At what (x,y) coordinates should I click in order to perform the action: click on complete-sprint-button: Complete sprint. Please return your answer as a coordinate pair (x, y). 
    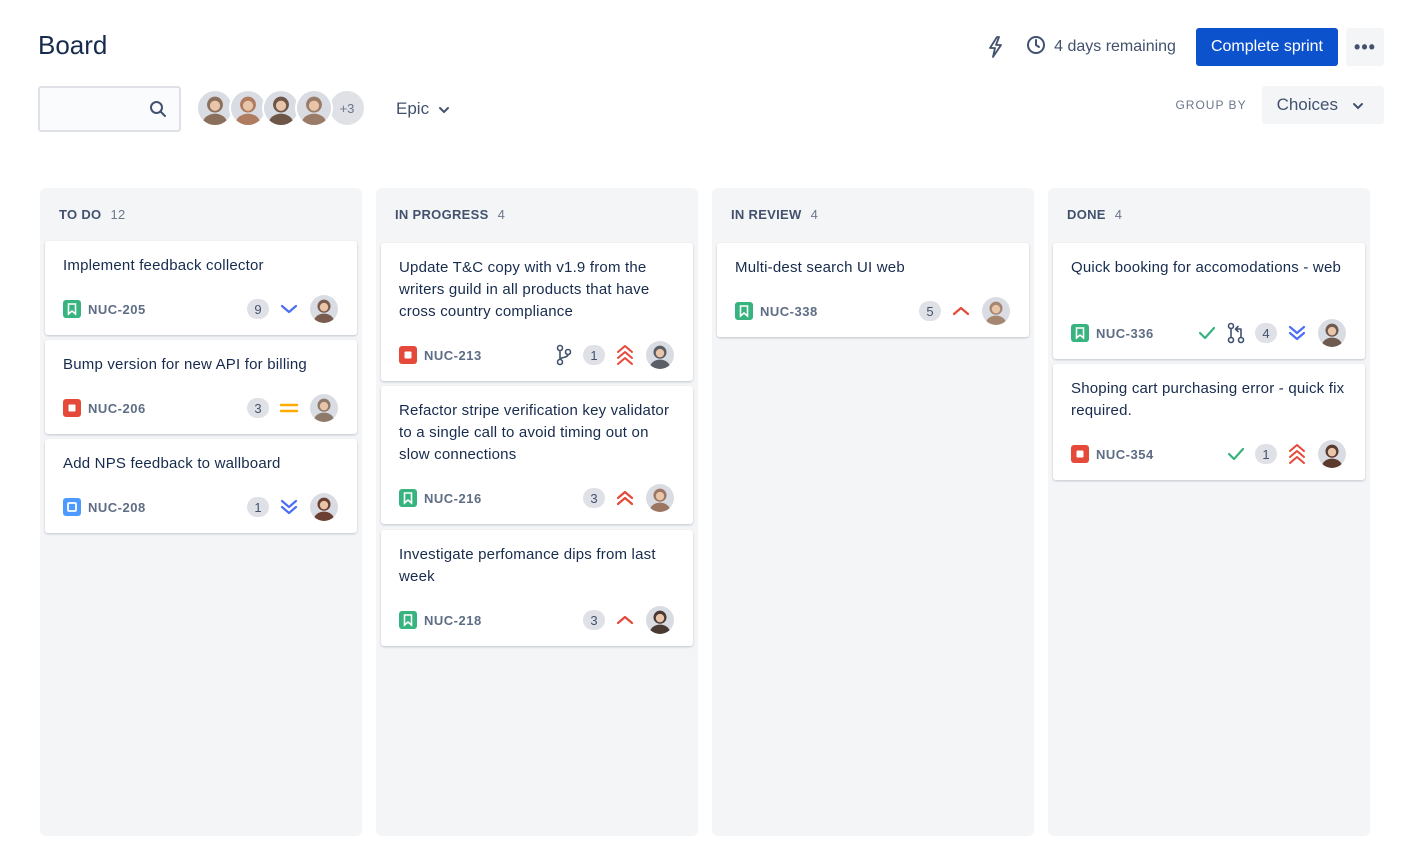
    Looking at the image, I should click on (1266, 47).